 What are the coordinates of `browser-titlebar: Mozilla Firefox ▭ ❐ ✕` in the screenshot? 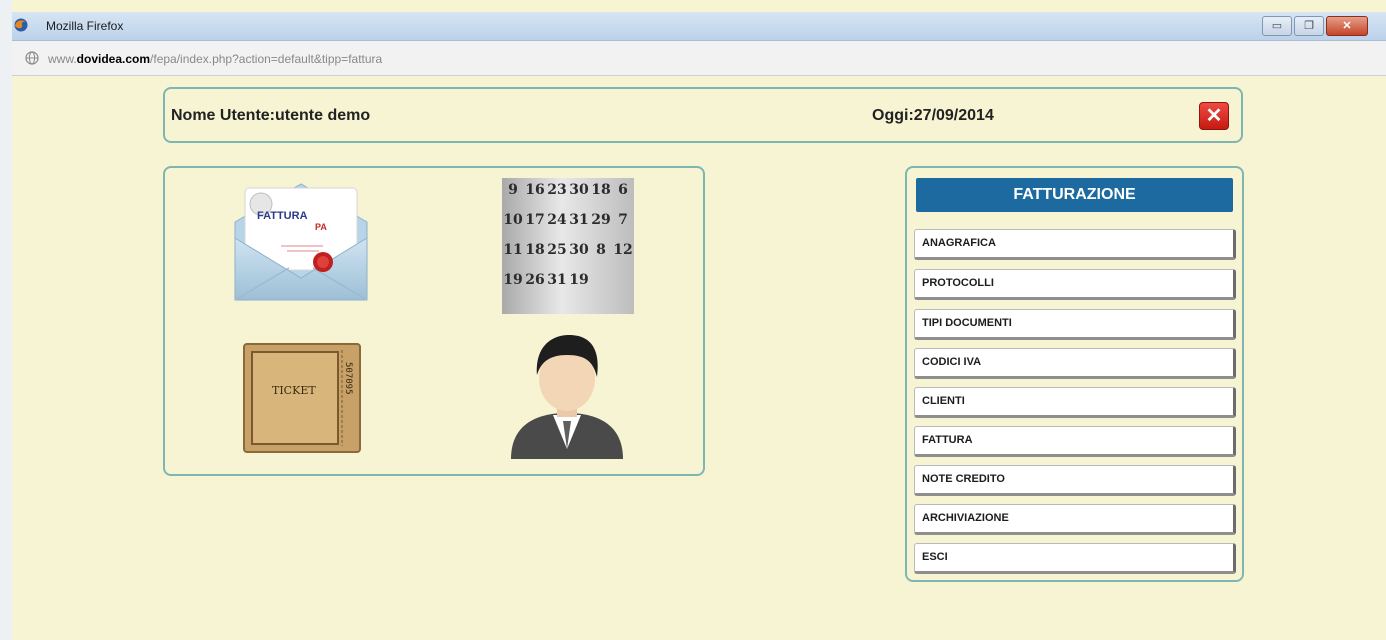 It's located at (699, 26).